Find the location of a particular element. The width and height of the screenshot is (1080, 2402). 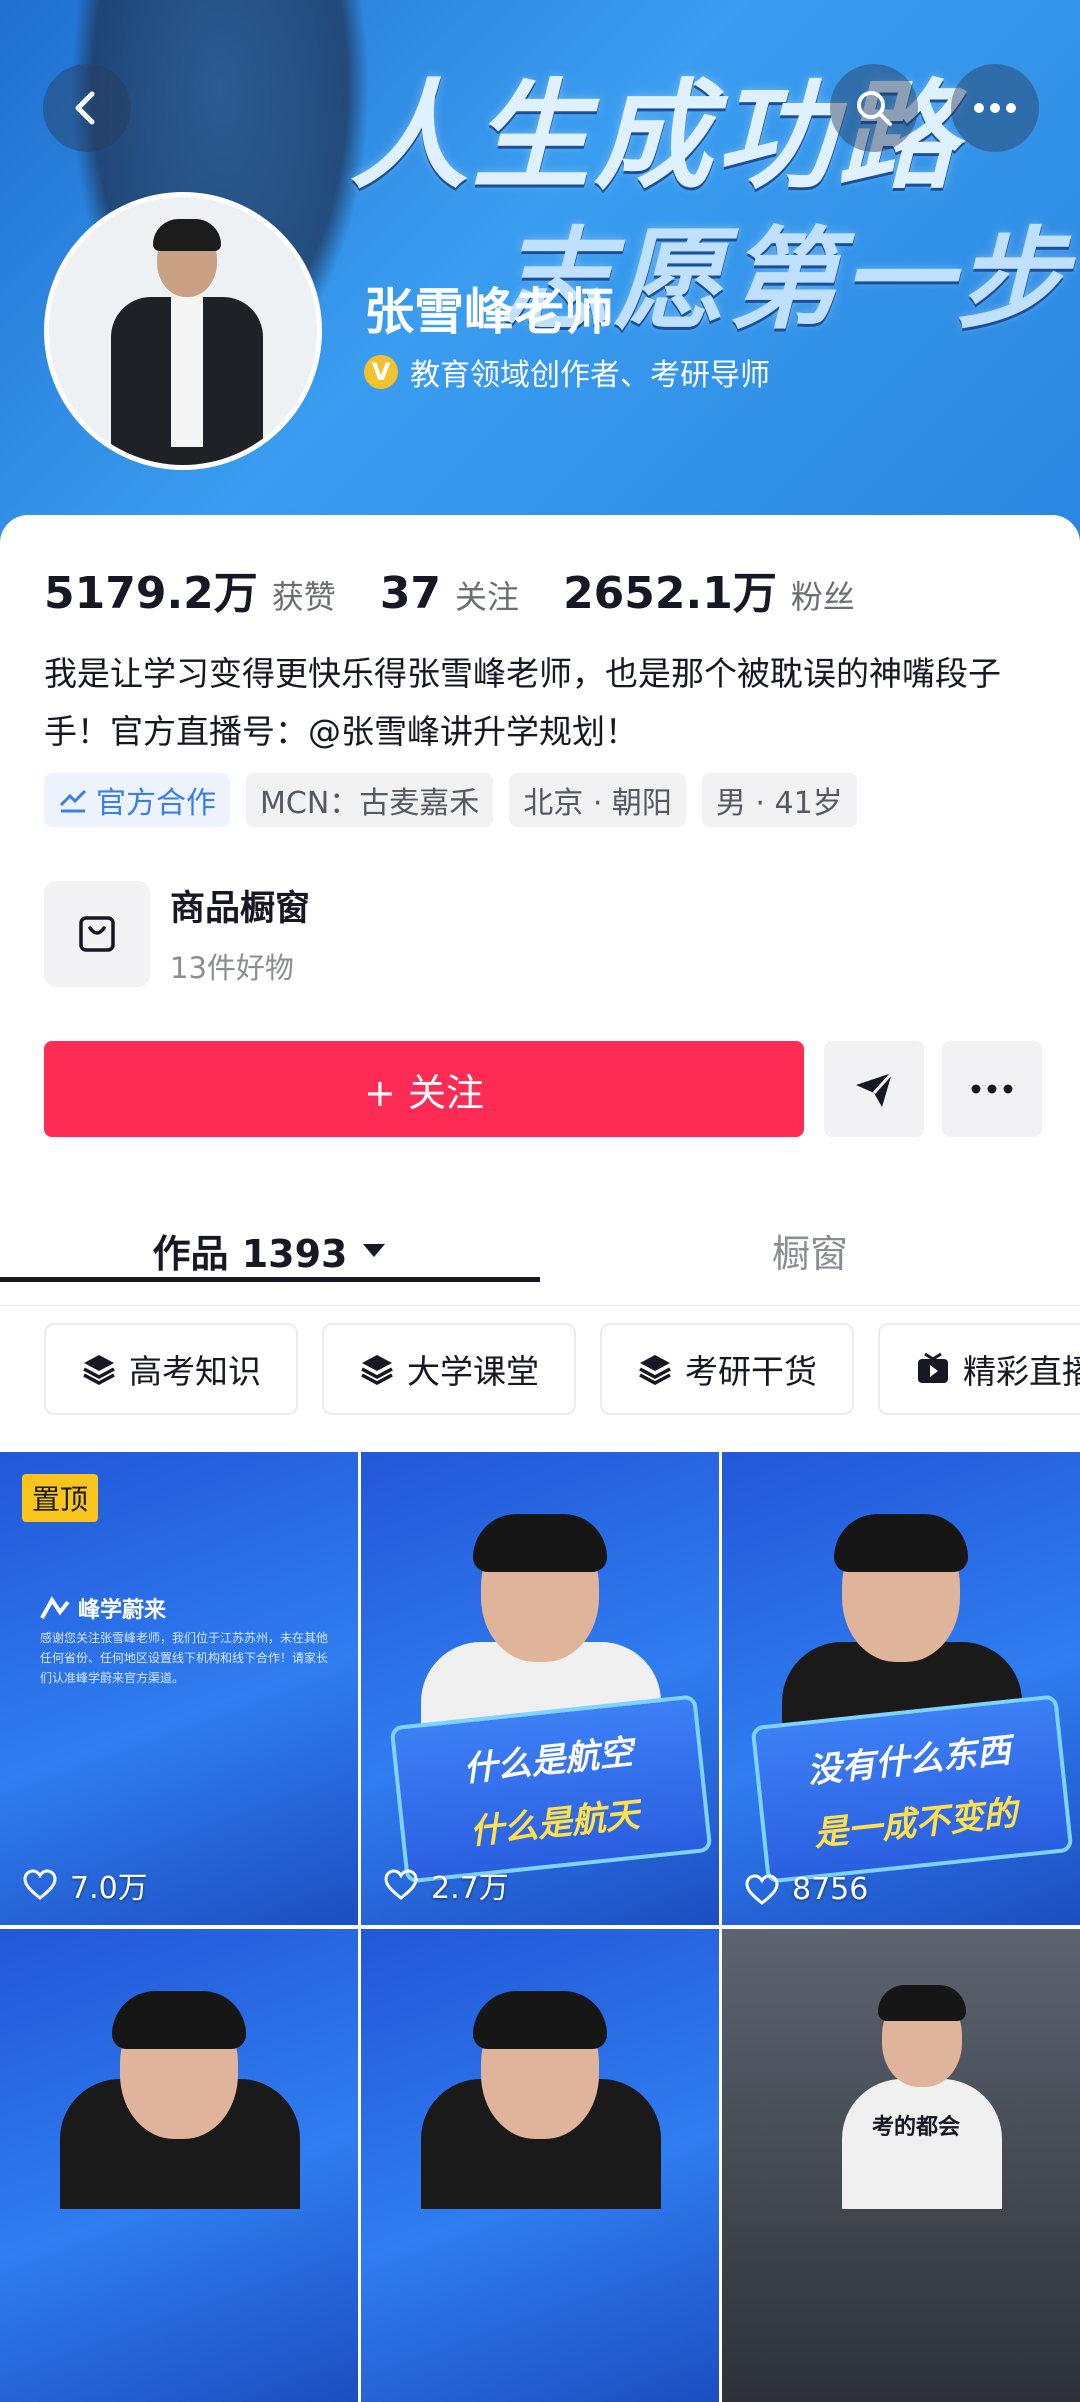

shop-title: 商品橱窗 is located at coordinates (240, 909).